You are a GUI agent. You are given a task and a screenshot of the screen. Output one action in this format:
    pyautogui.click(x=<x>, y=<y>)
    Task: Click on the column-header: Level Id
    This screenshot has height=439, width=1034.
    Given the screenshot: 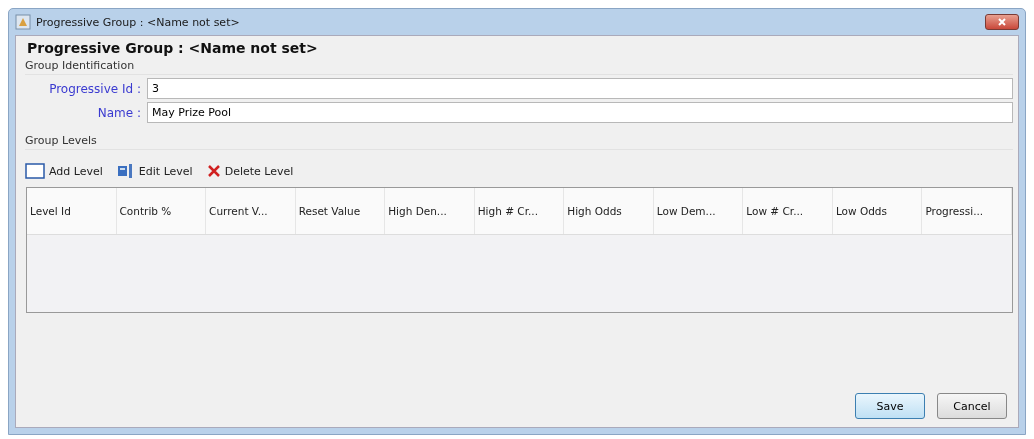 What is the action you would take?
    pyautogui.click(x=72, y=211)
    